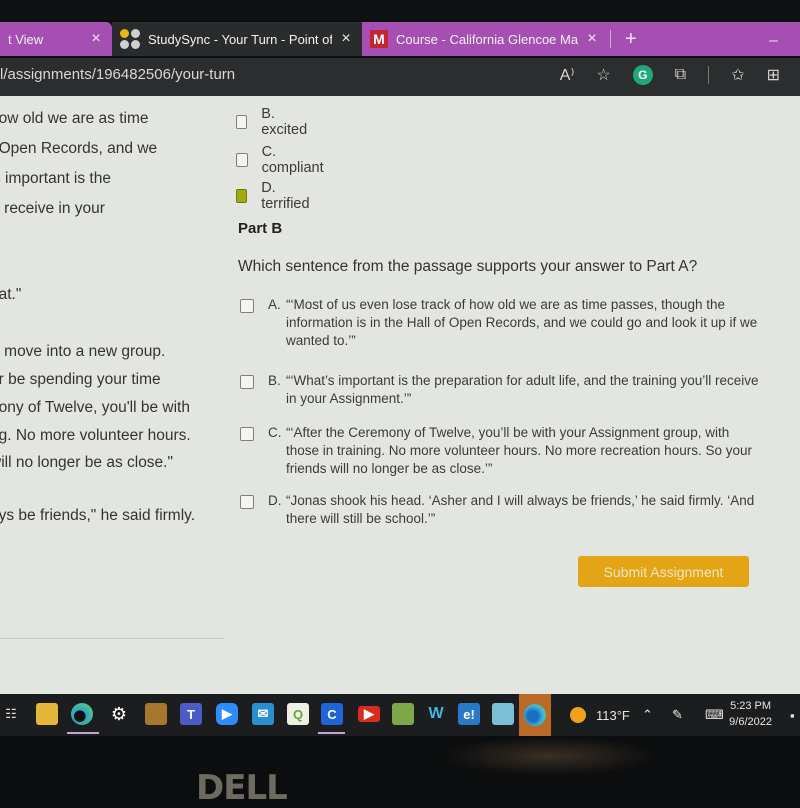  What do you see at coordinates (260, 228) in the screenshot?
I see `part-b-title: Part B` at bounding box center [260, 228].